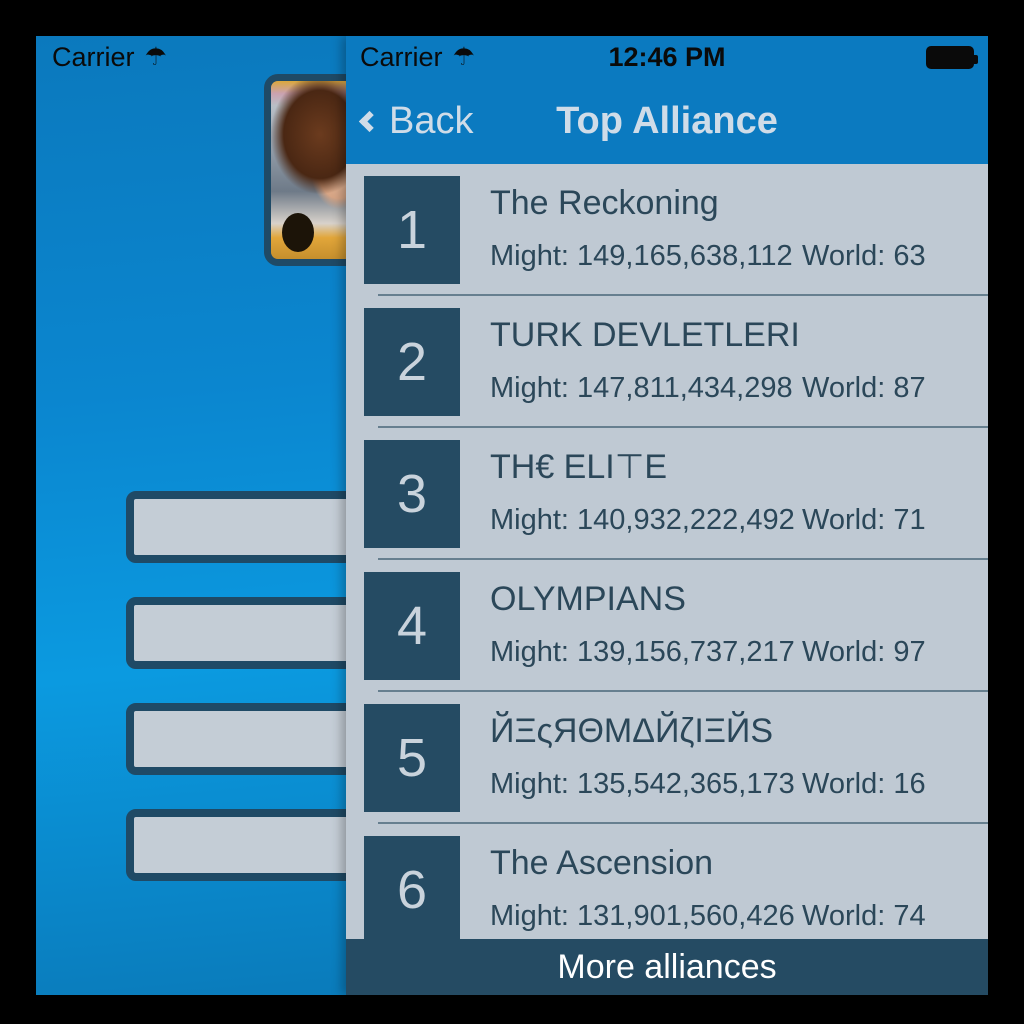  What do you see at coordinates (632, 731) in the screenshot?
I see `alliance-name: ЙΞςЯΘMΔЙζIΞЙS` at bounding box center [632, 731].